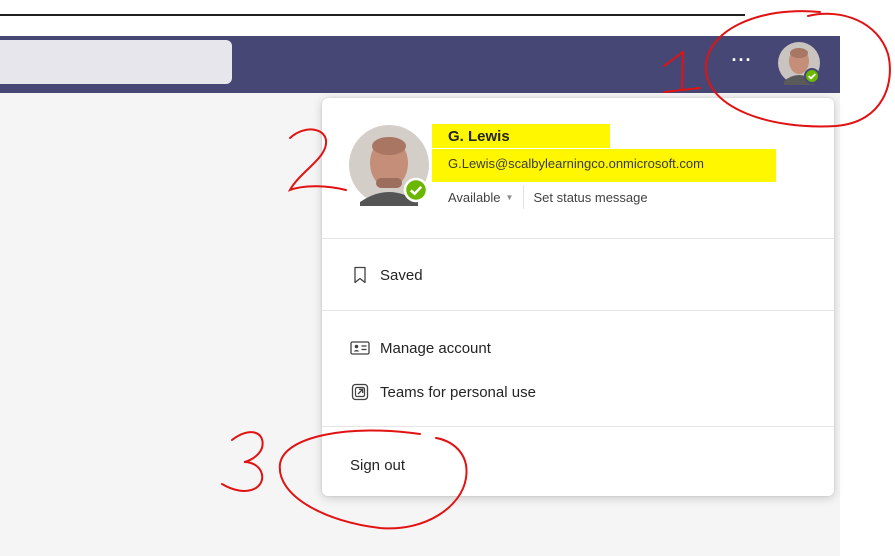 This screenshot has height=556, width=895. Describe the element at coordinates (116, 62) in the screenshot. I see `search-box` at that location.